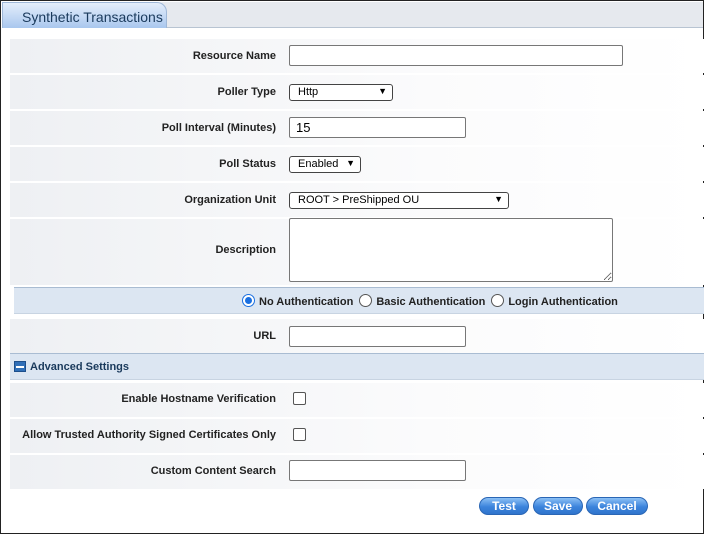 The width and height of the screenshot is (704, 534). What do you see at coordinates (306, 302) in the screenshot?
I see `no-auth-label: No Authentication` at bounding box center [306, 302].